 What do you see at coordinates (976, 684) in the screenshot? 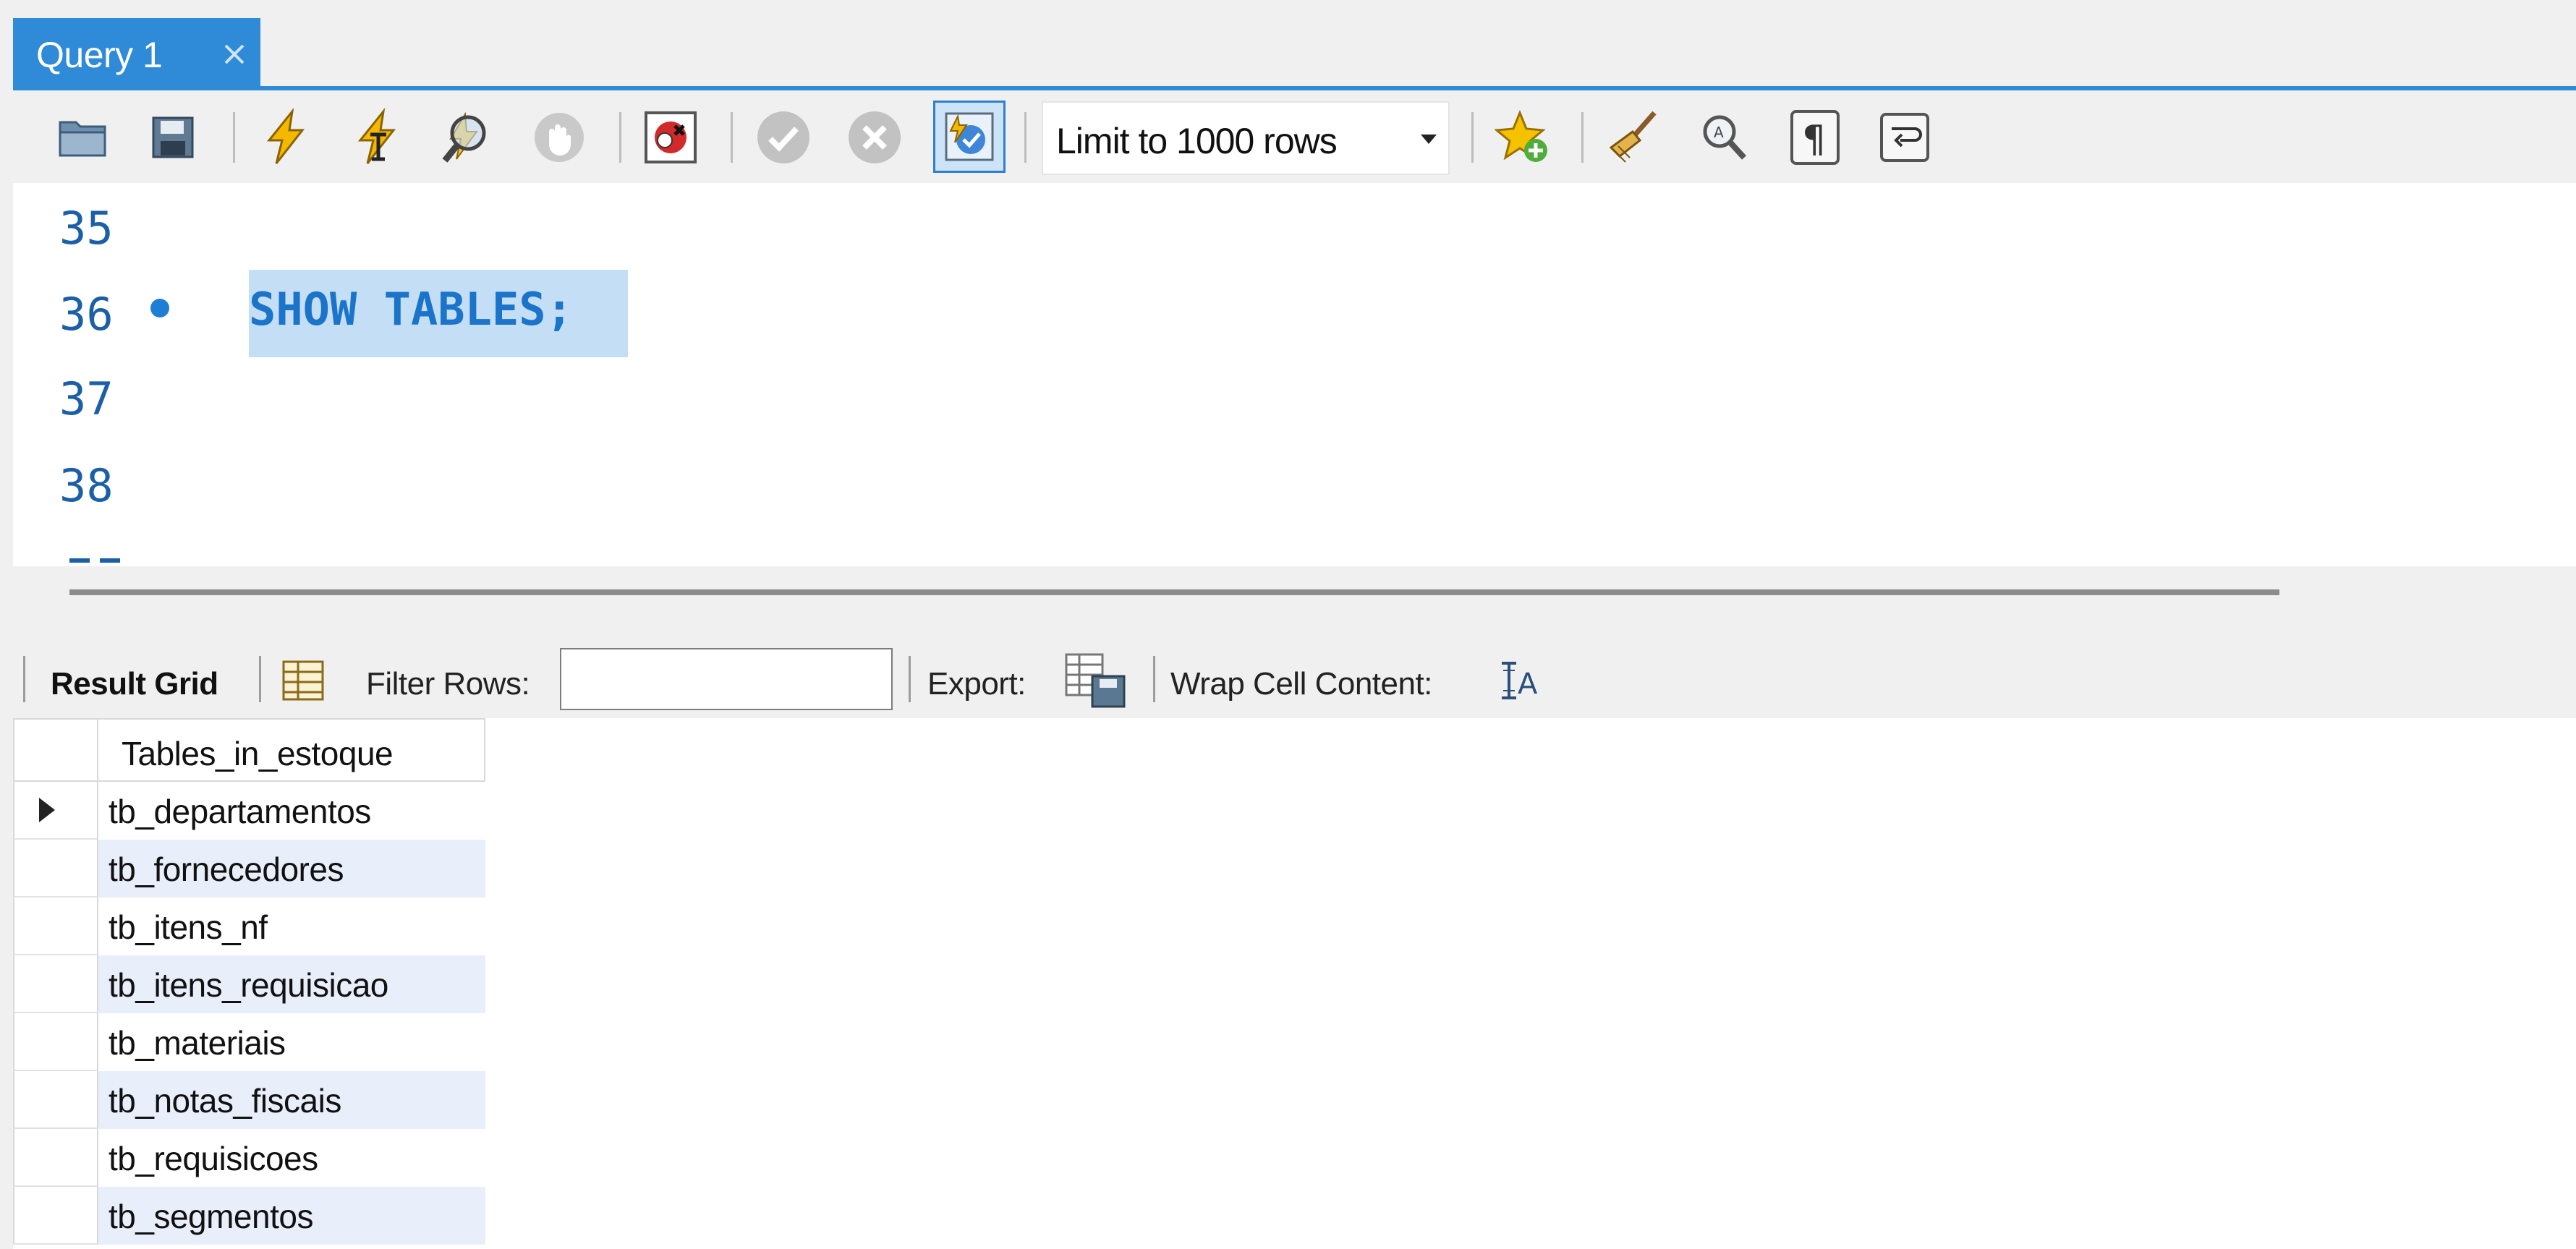
I see `export-label: Export:` at bounding box center [976, 684].